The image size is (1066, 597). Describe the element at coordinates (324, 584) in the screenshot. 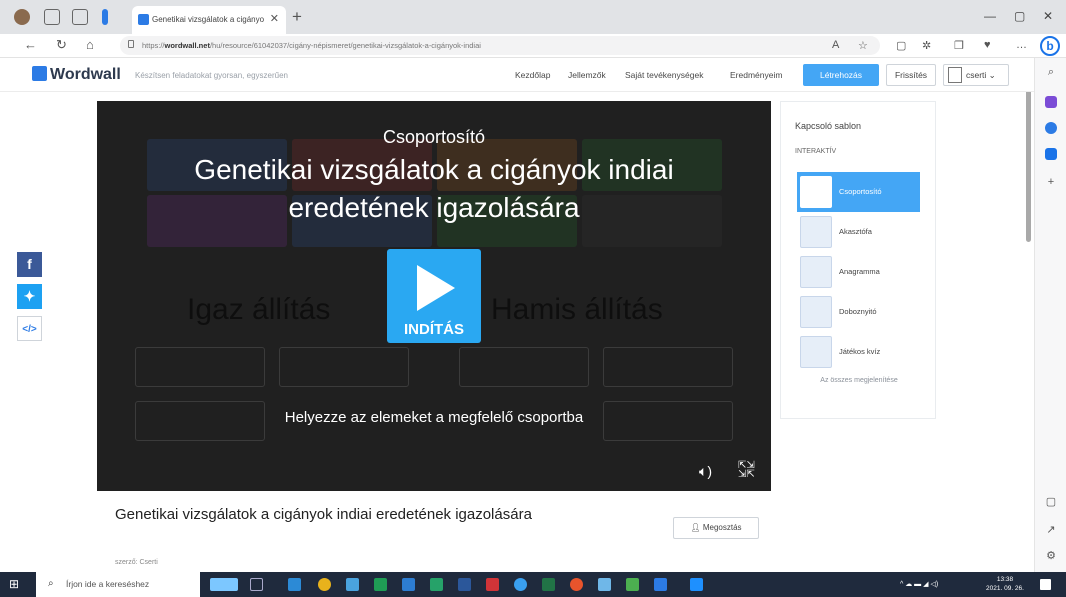

I see `chrome-icon` at that location.